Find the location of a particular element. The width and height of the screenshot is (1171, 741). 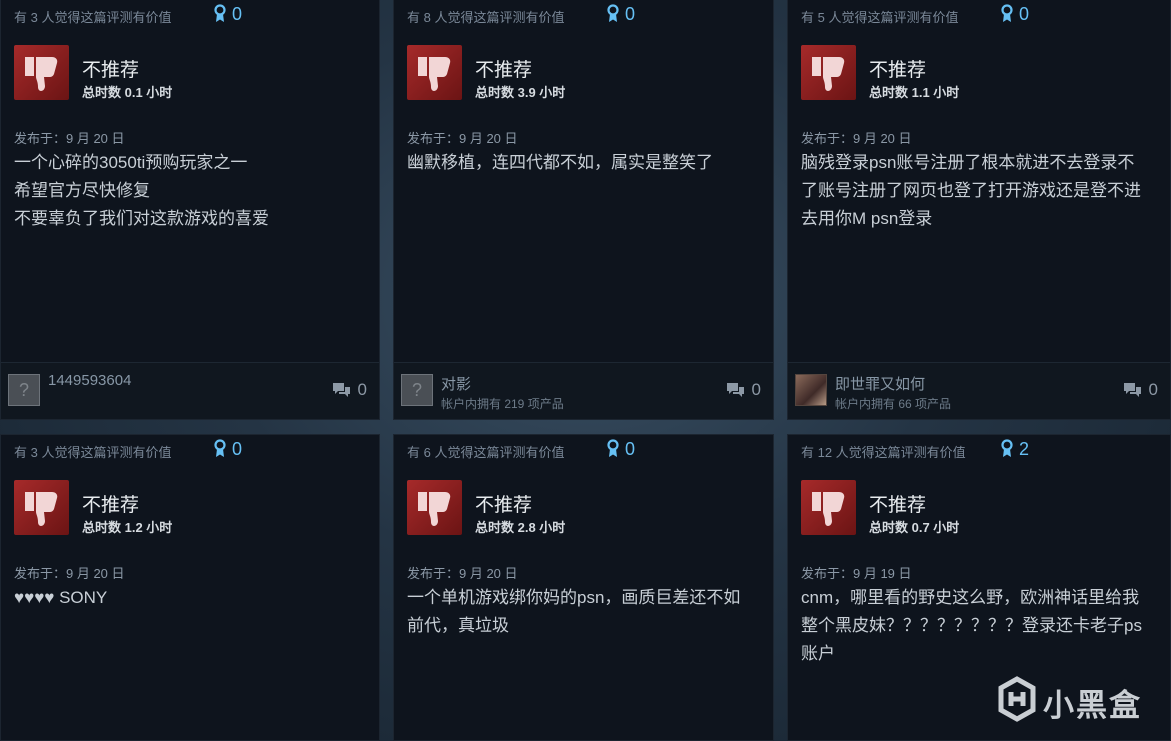

playtime-hours: 总时数 0.7 小时 is located at coordinates (914, 527).